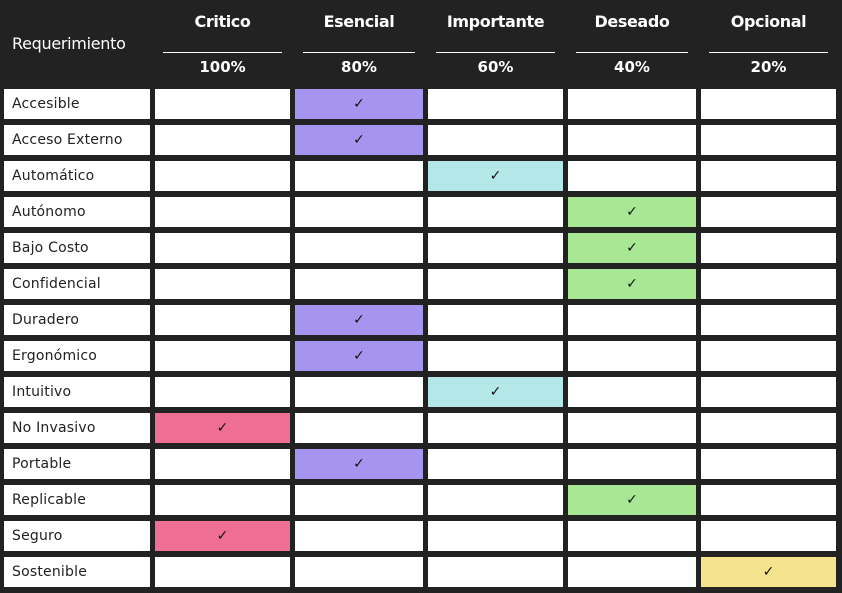 This screenshot has width=842, height=593. I want to click on requirement-label: Seguro, so click(77, 536).